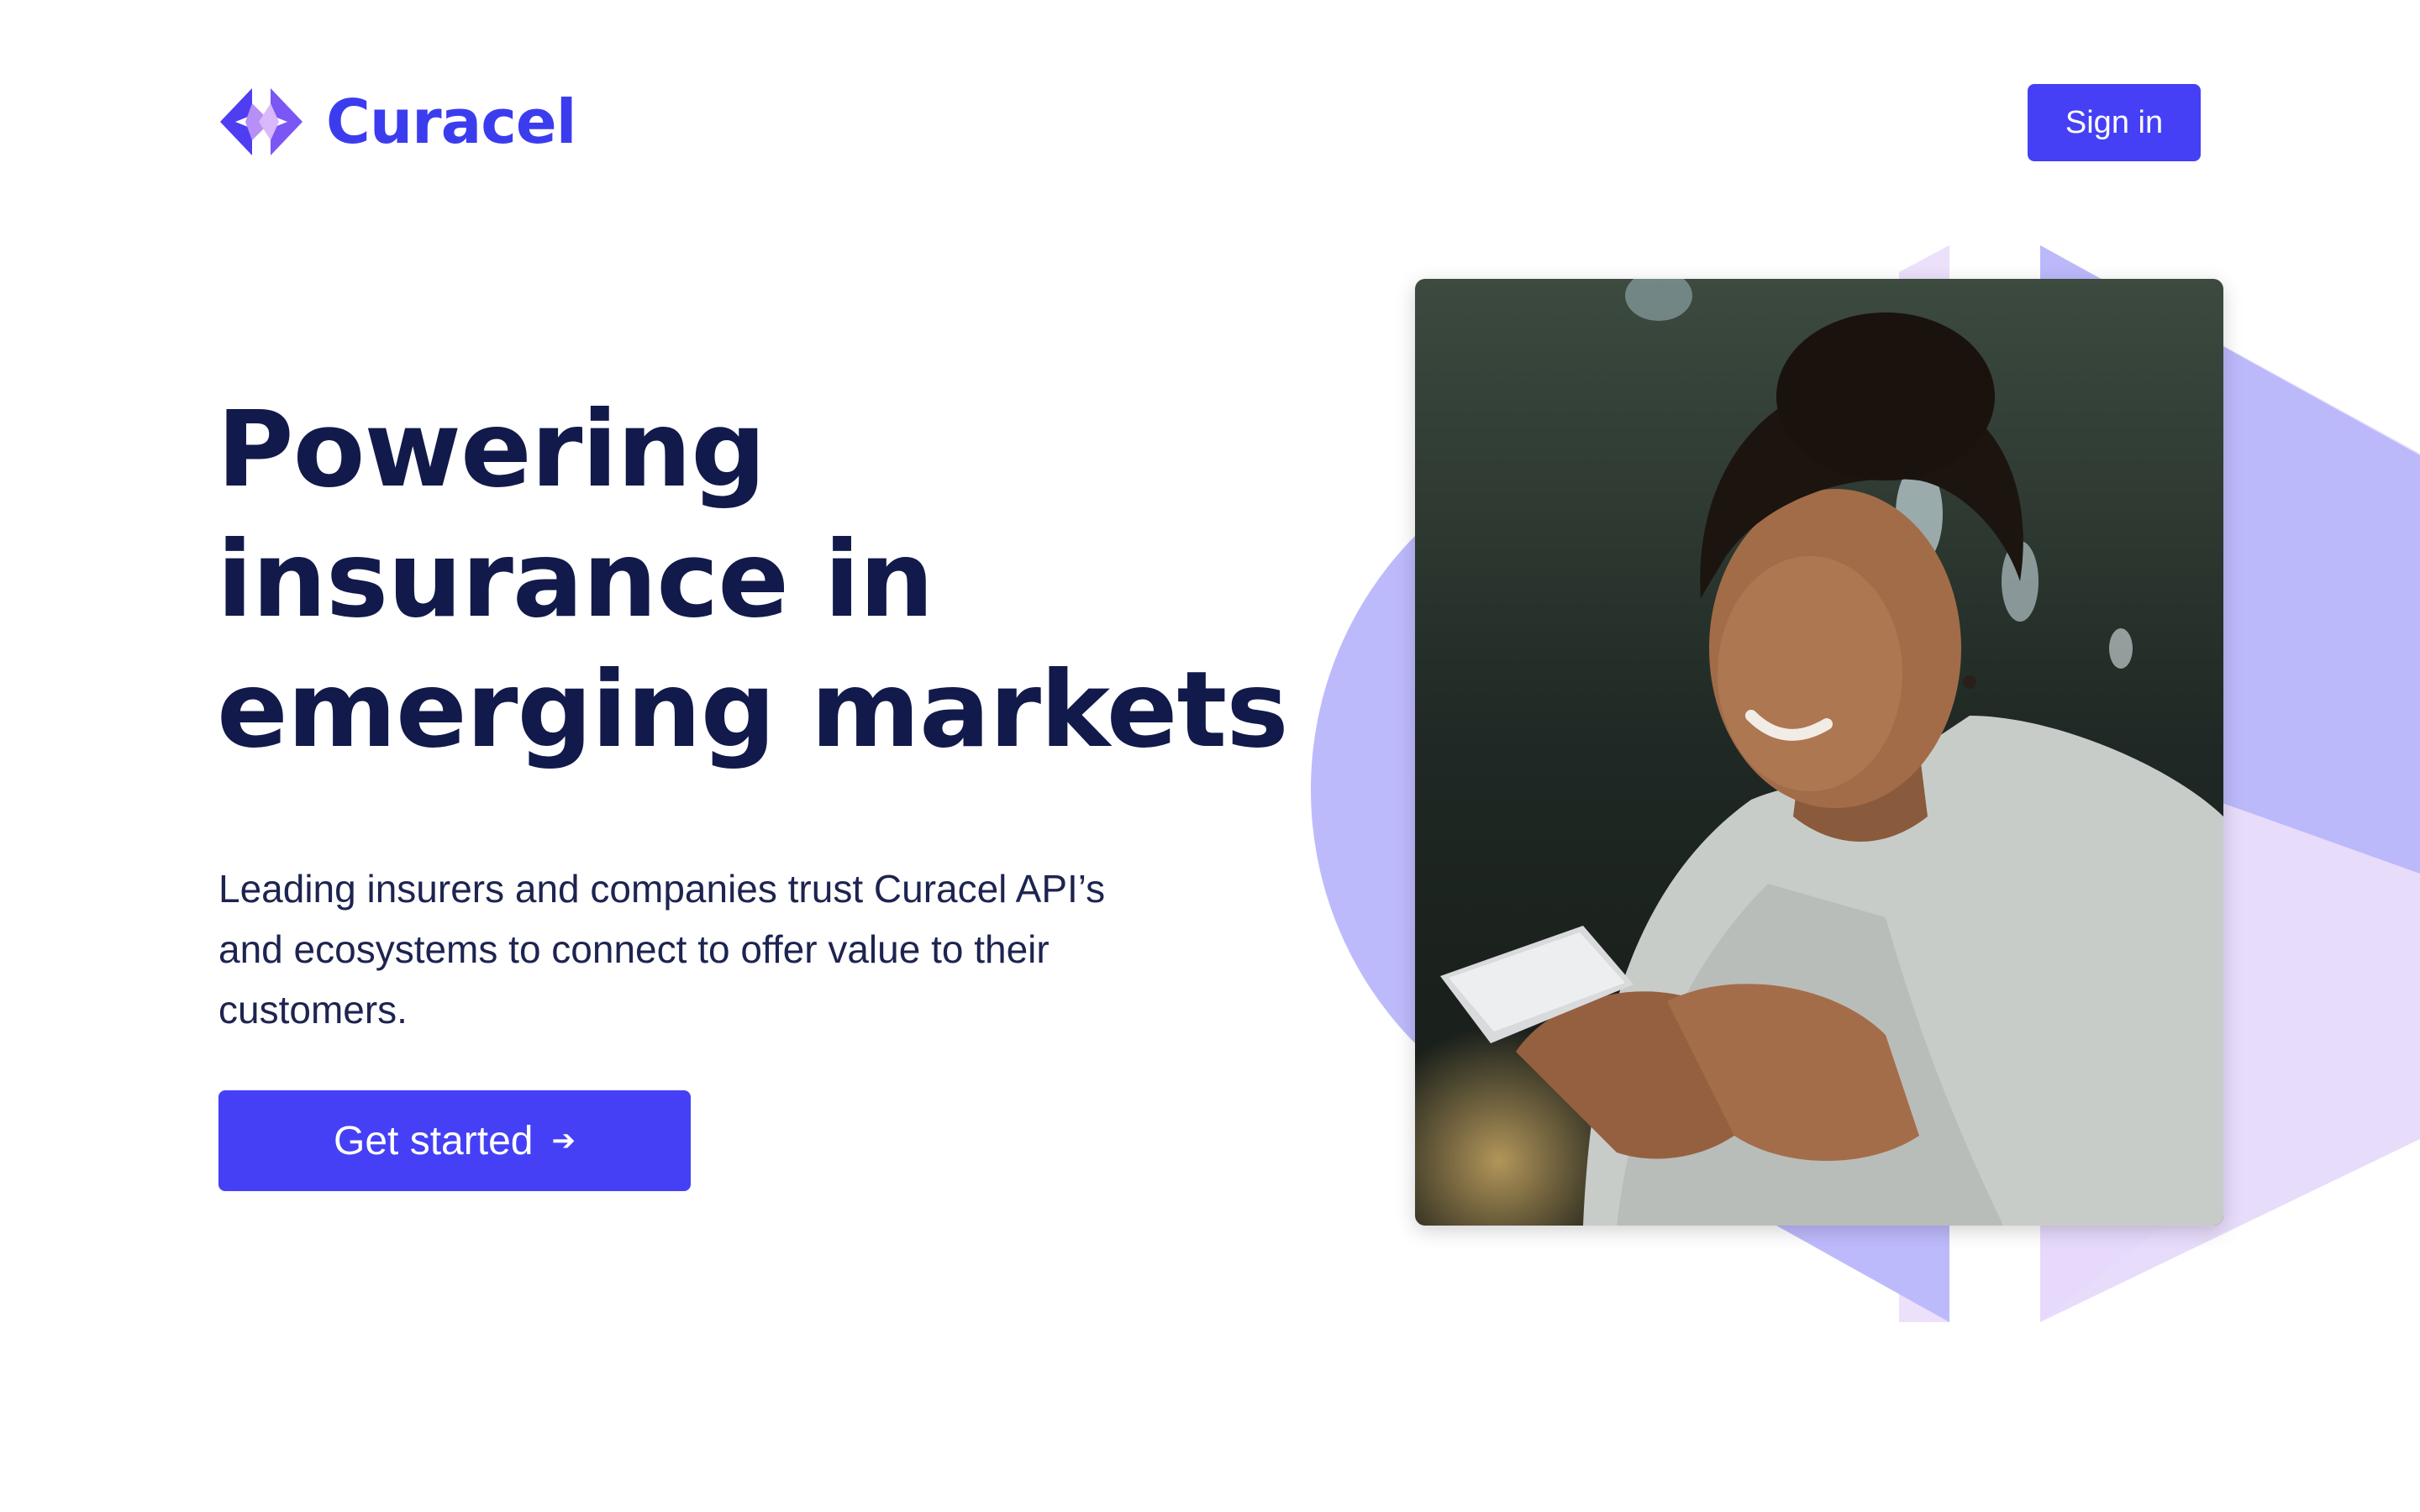  What do you see at coordinates (261, 121) in the screenshot?
I see `curacel-logo-icon` at bounding box center [261, 121].